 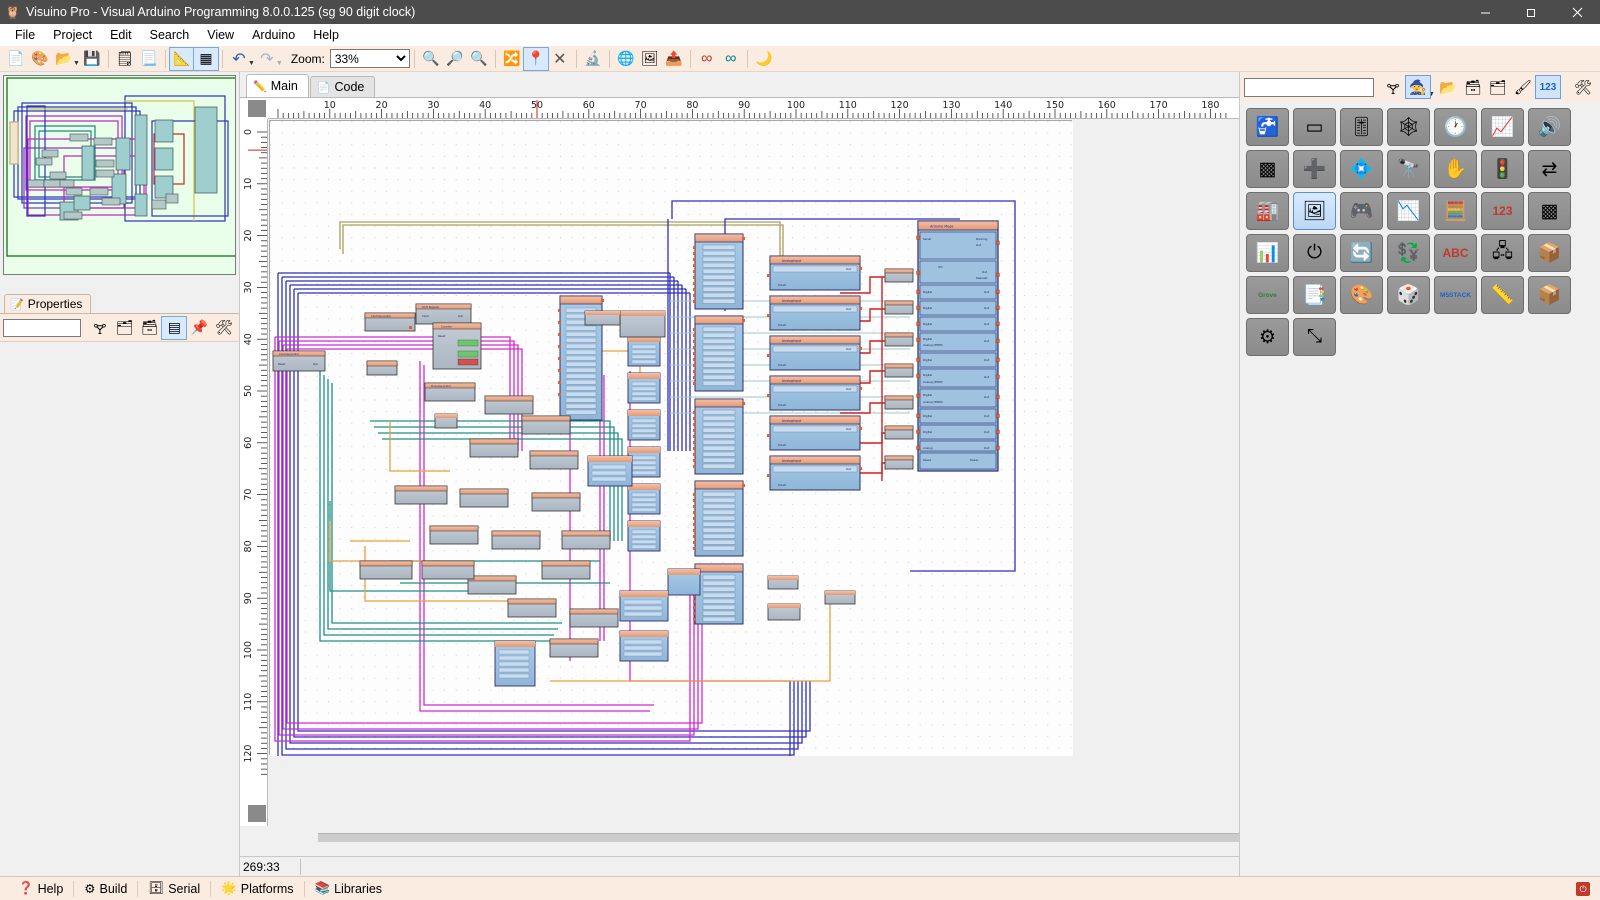 What do you see at coordinates (326, 35) in the screenshot?
I see `menu-help: Help` at bounding box center [326, 35].